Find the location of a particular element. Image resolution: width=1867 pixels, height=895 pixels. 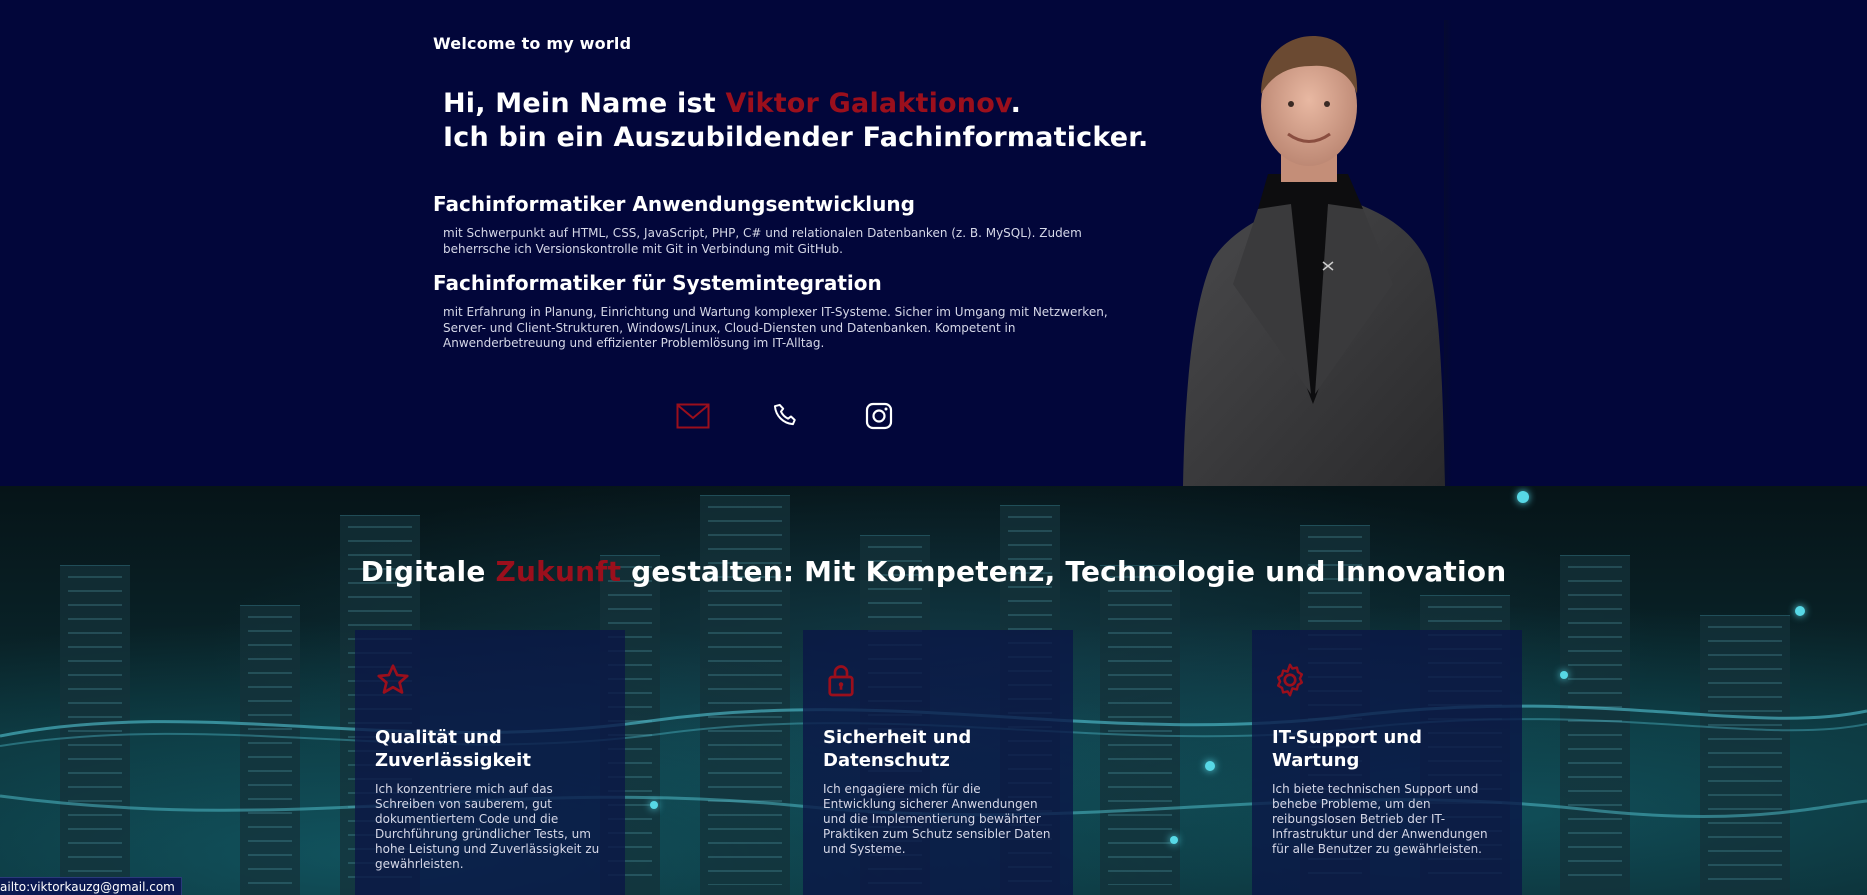

title-accent: Zukunft is located at coordinates (558, 571).